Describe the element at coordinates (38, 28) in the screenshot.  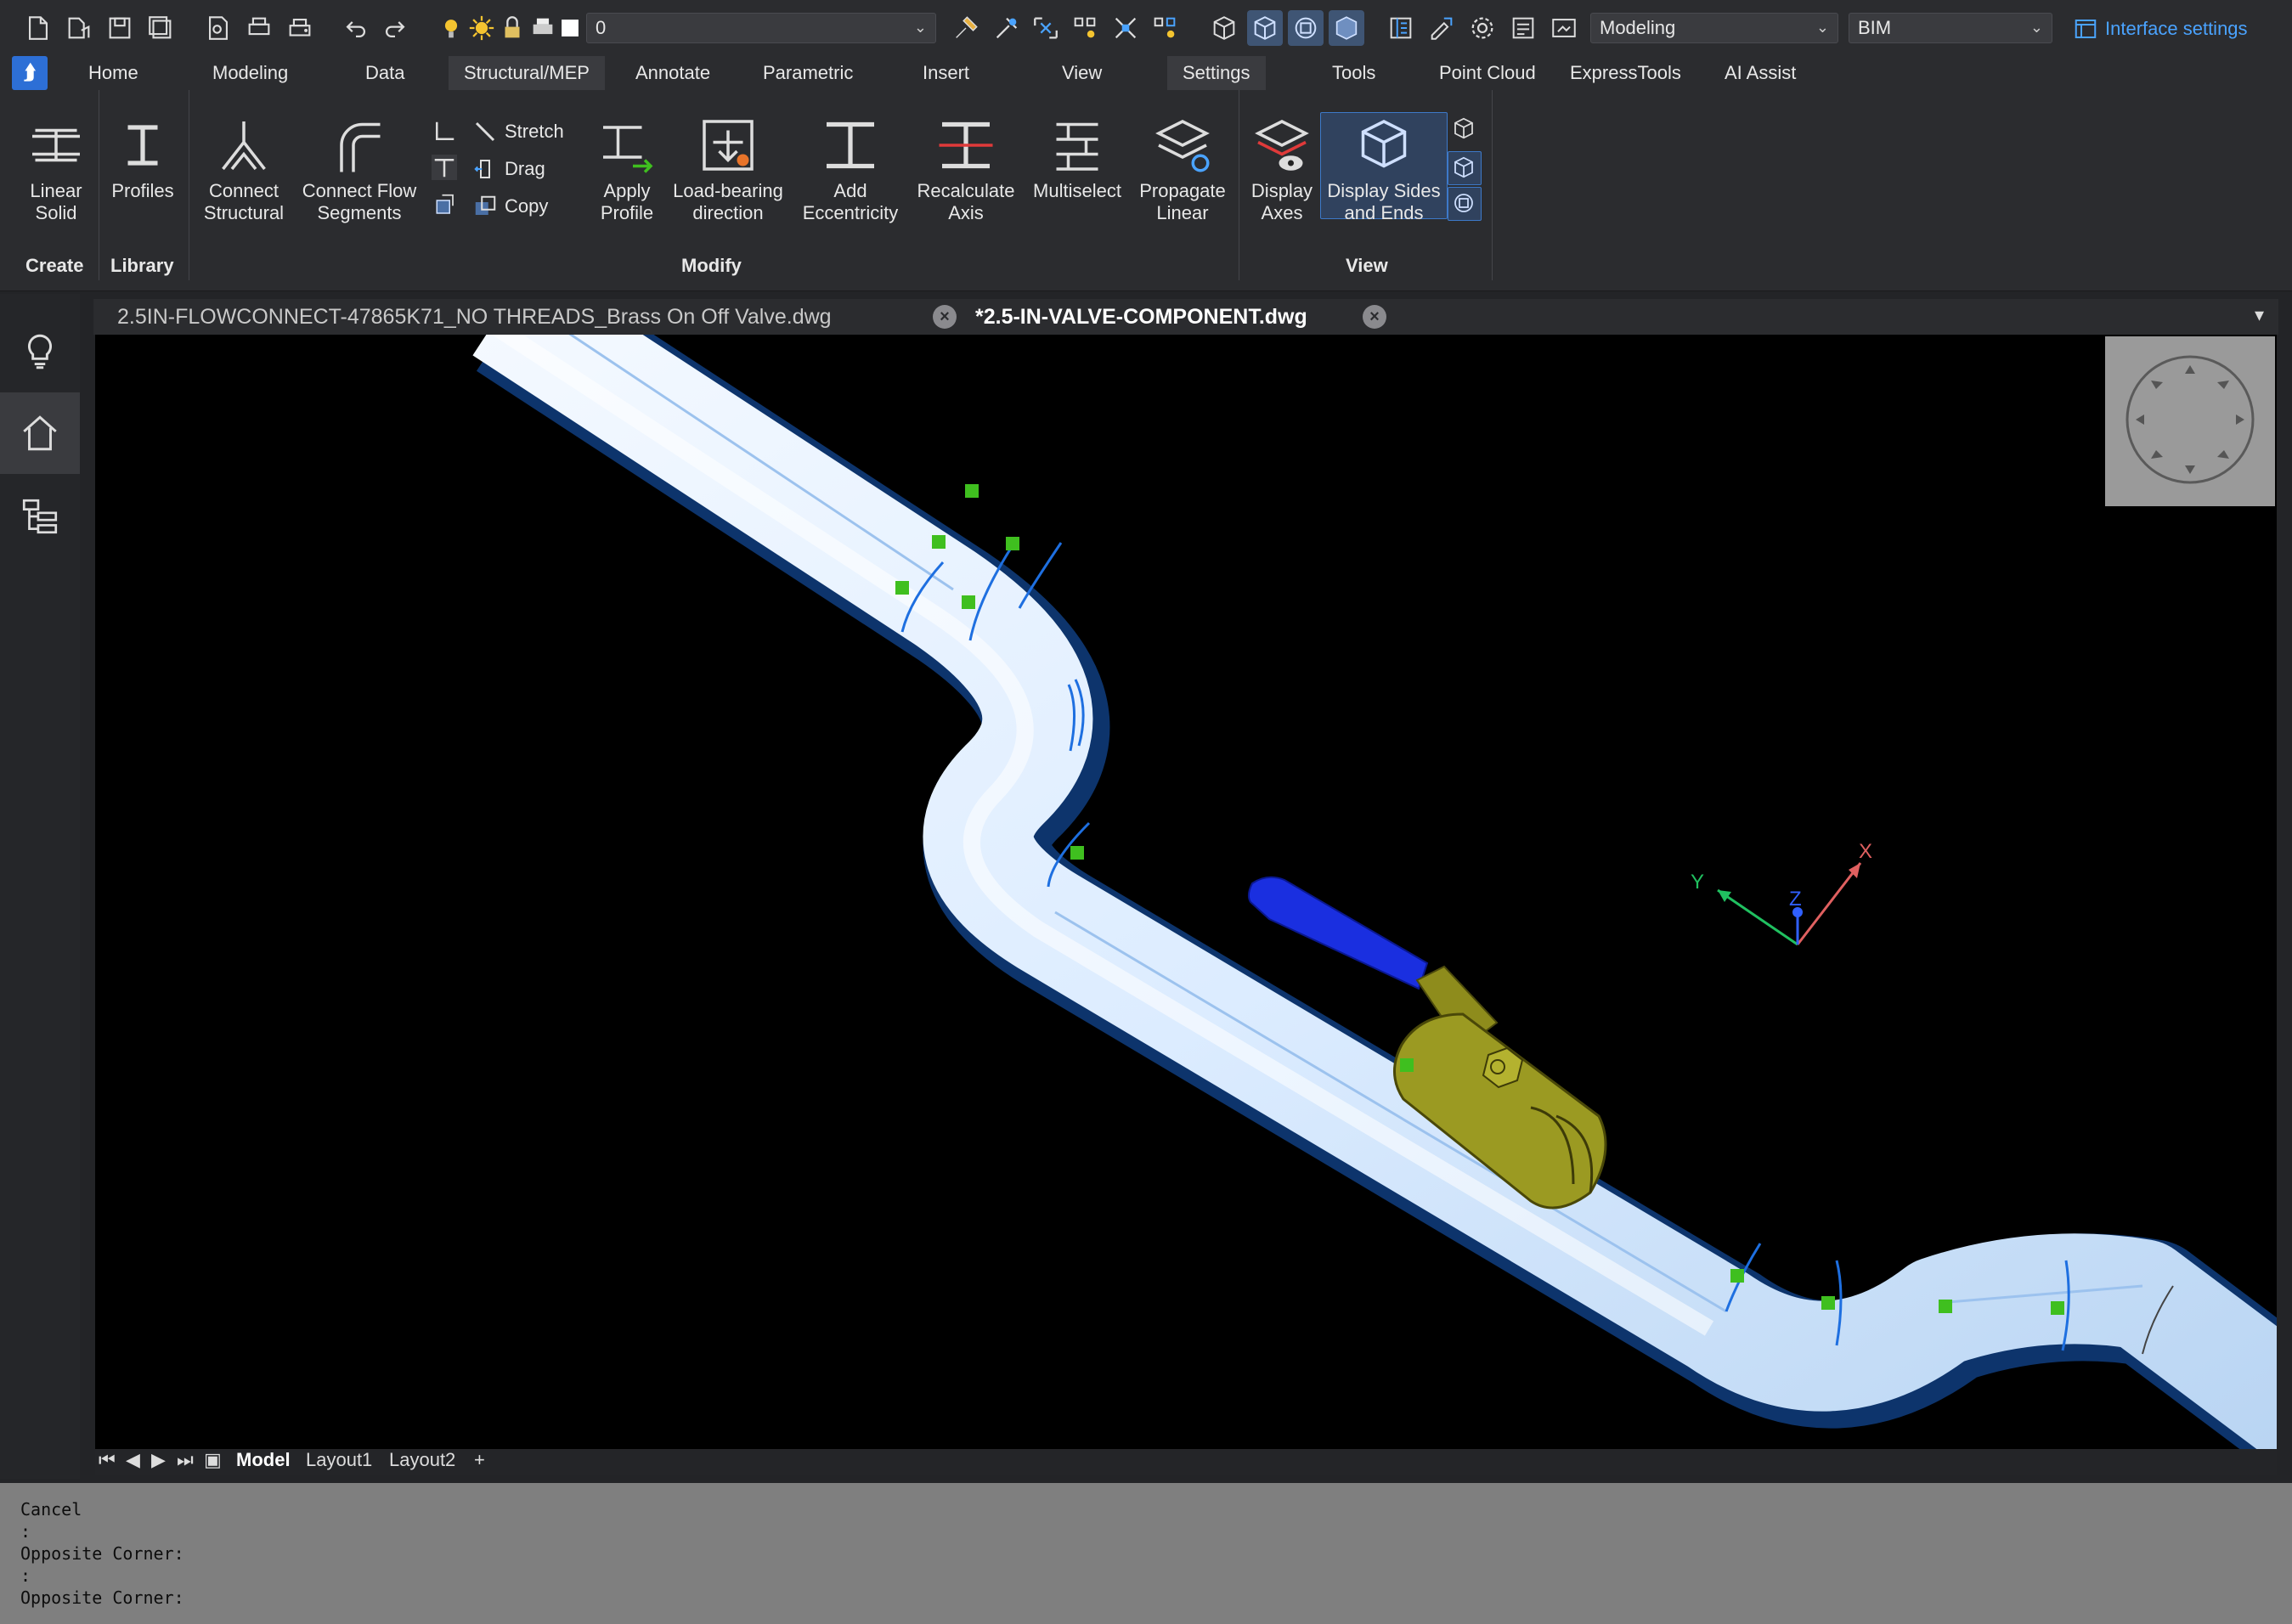
I see `new-file-icon` at that location.